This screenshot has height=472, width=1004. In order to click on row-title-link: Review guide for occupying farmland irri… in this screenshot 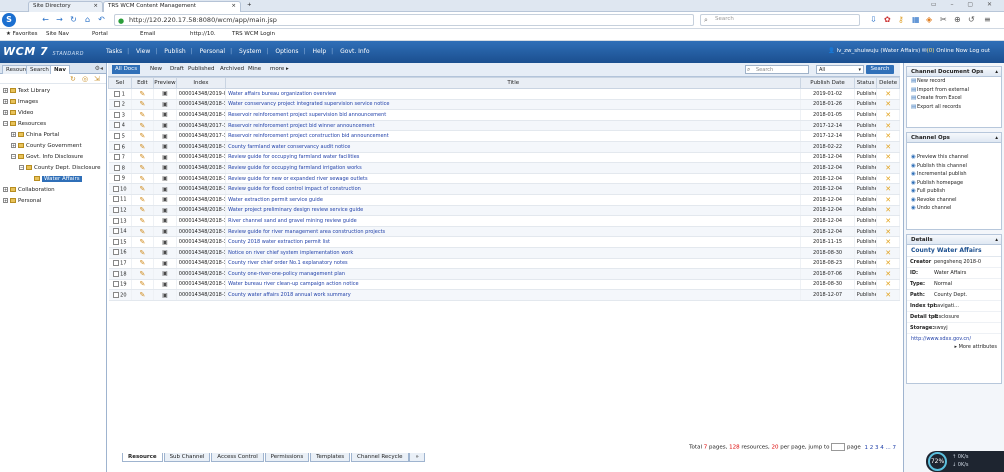, I will do `click(513, 168)`.